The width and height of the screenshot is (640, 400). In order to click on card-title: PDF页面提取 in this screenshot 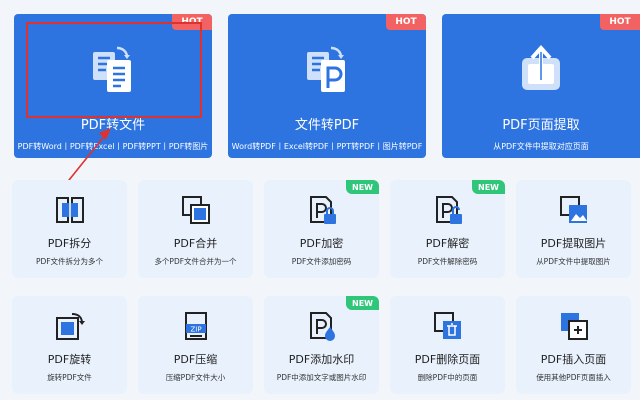, I will do `click(541, 125)`.